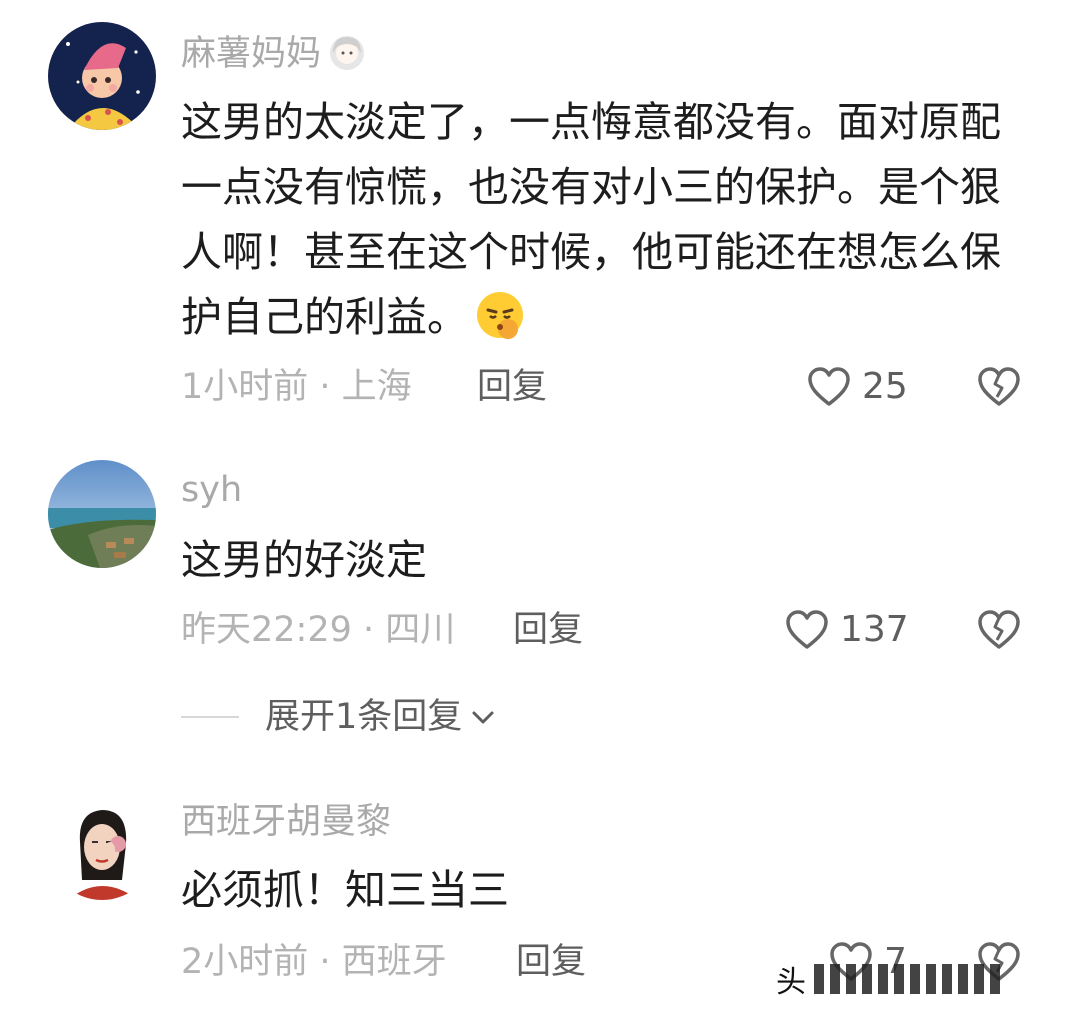  I want to click on username: syh, so click(211, 490).